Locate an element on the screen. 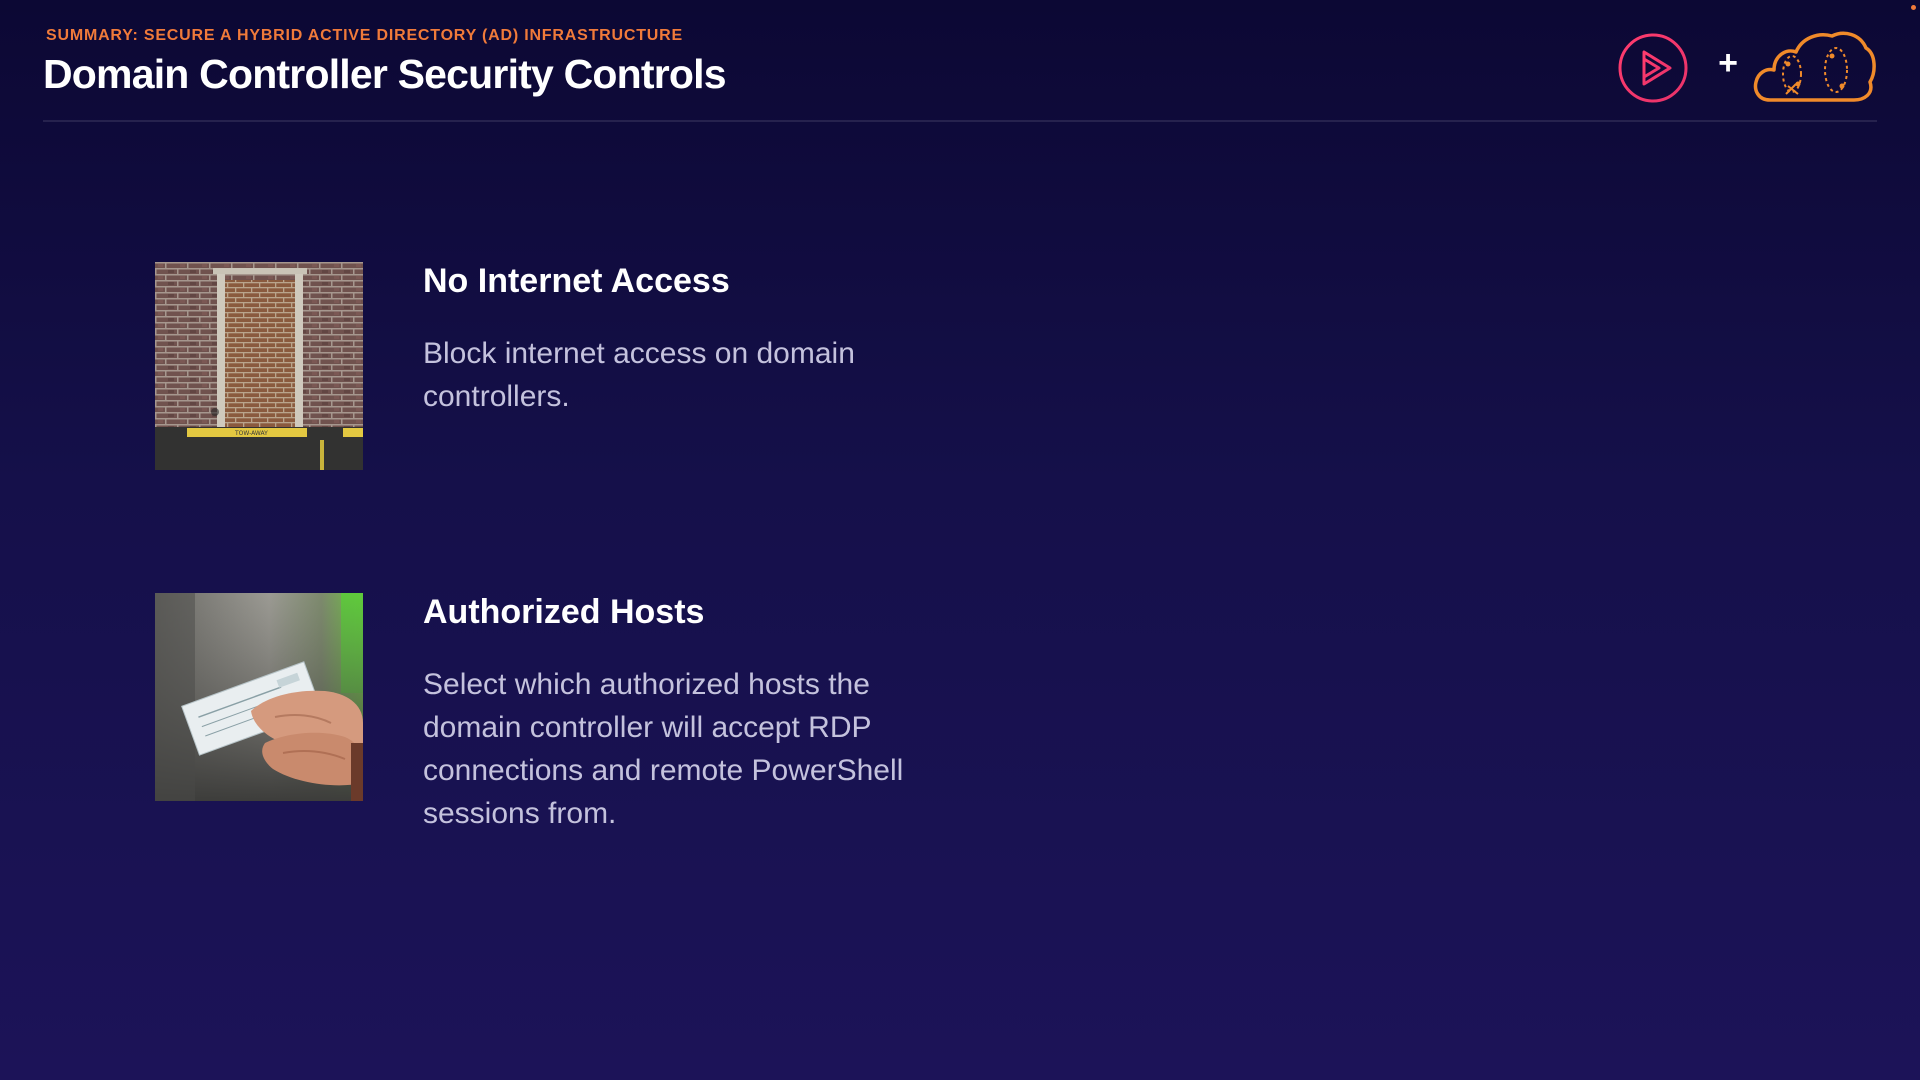 Image resolution: width=1920 pixels, height=1080 pixels. plus-sign: + is located at coordinates (1728, 63).